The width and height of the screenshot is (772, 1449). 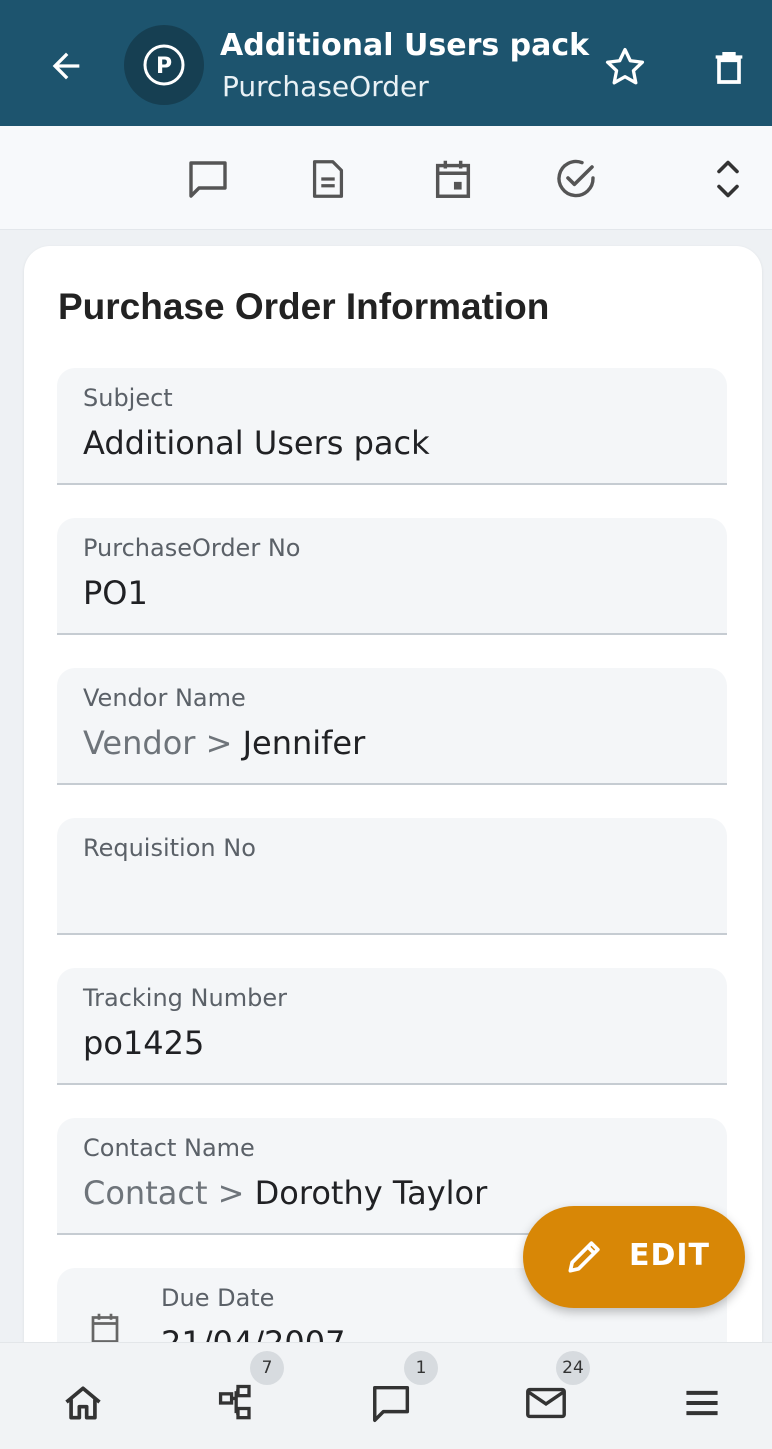 What do you see at coordinates (169, 1193) in the screenshot?
I see `field-prefix: Contact >` at bounding box center [169, 1193].